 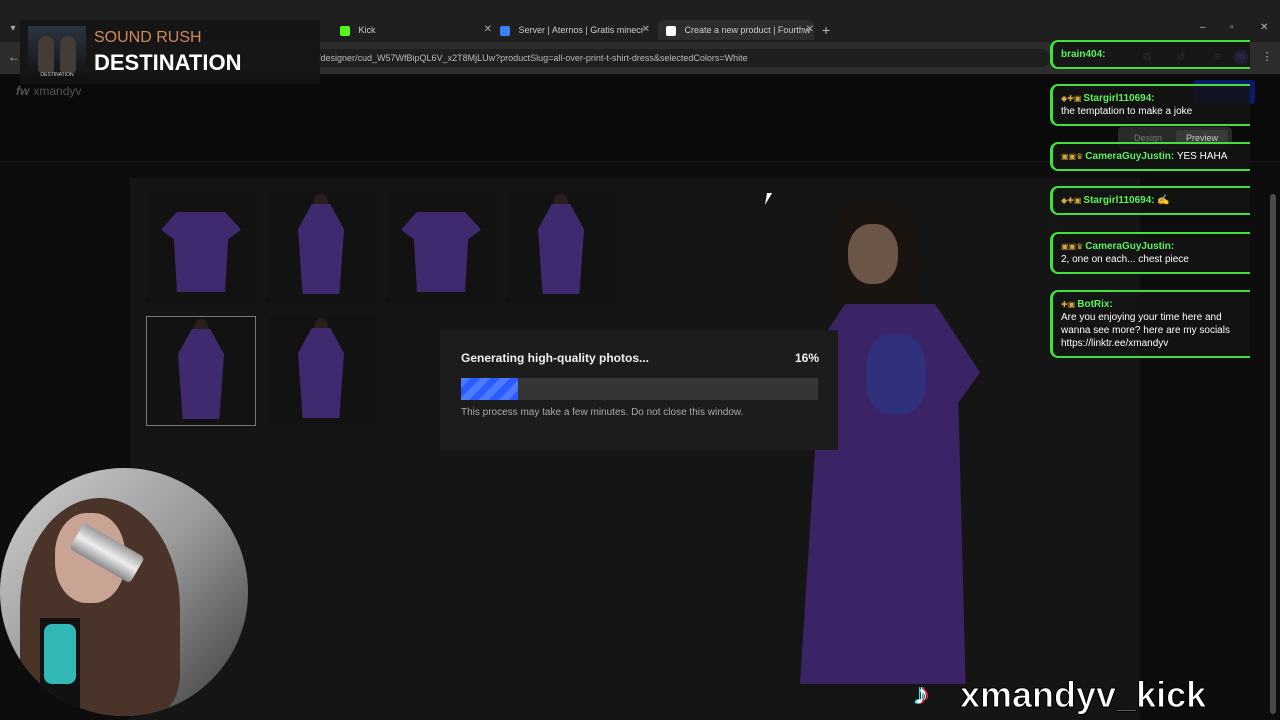 What do you see at coordinates (1083, 695) in the screenshot?
I see `handle-text: xmandyv_kick` at bounding box center [1083, 695].